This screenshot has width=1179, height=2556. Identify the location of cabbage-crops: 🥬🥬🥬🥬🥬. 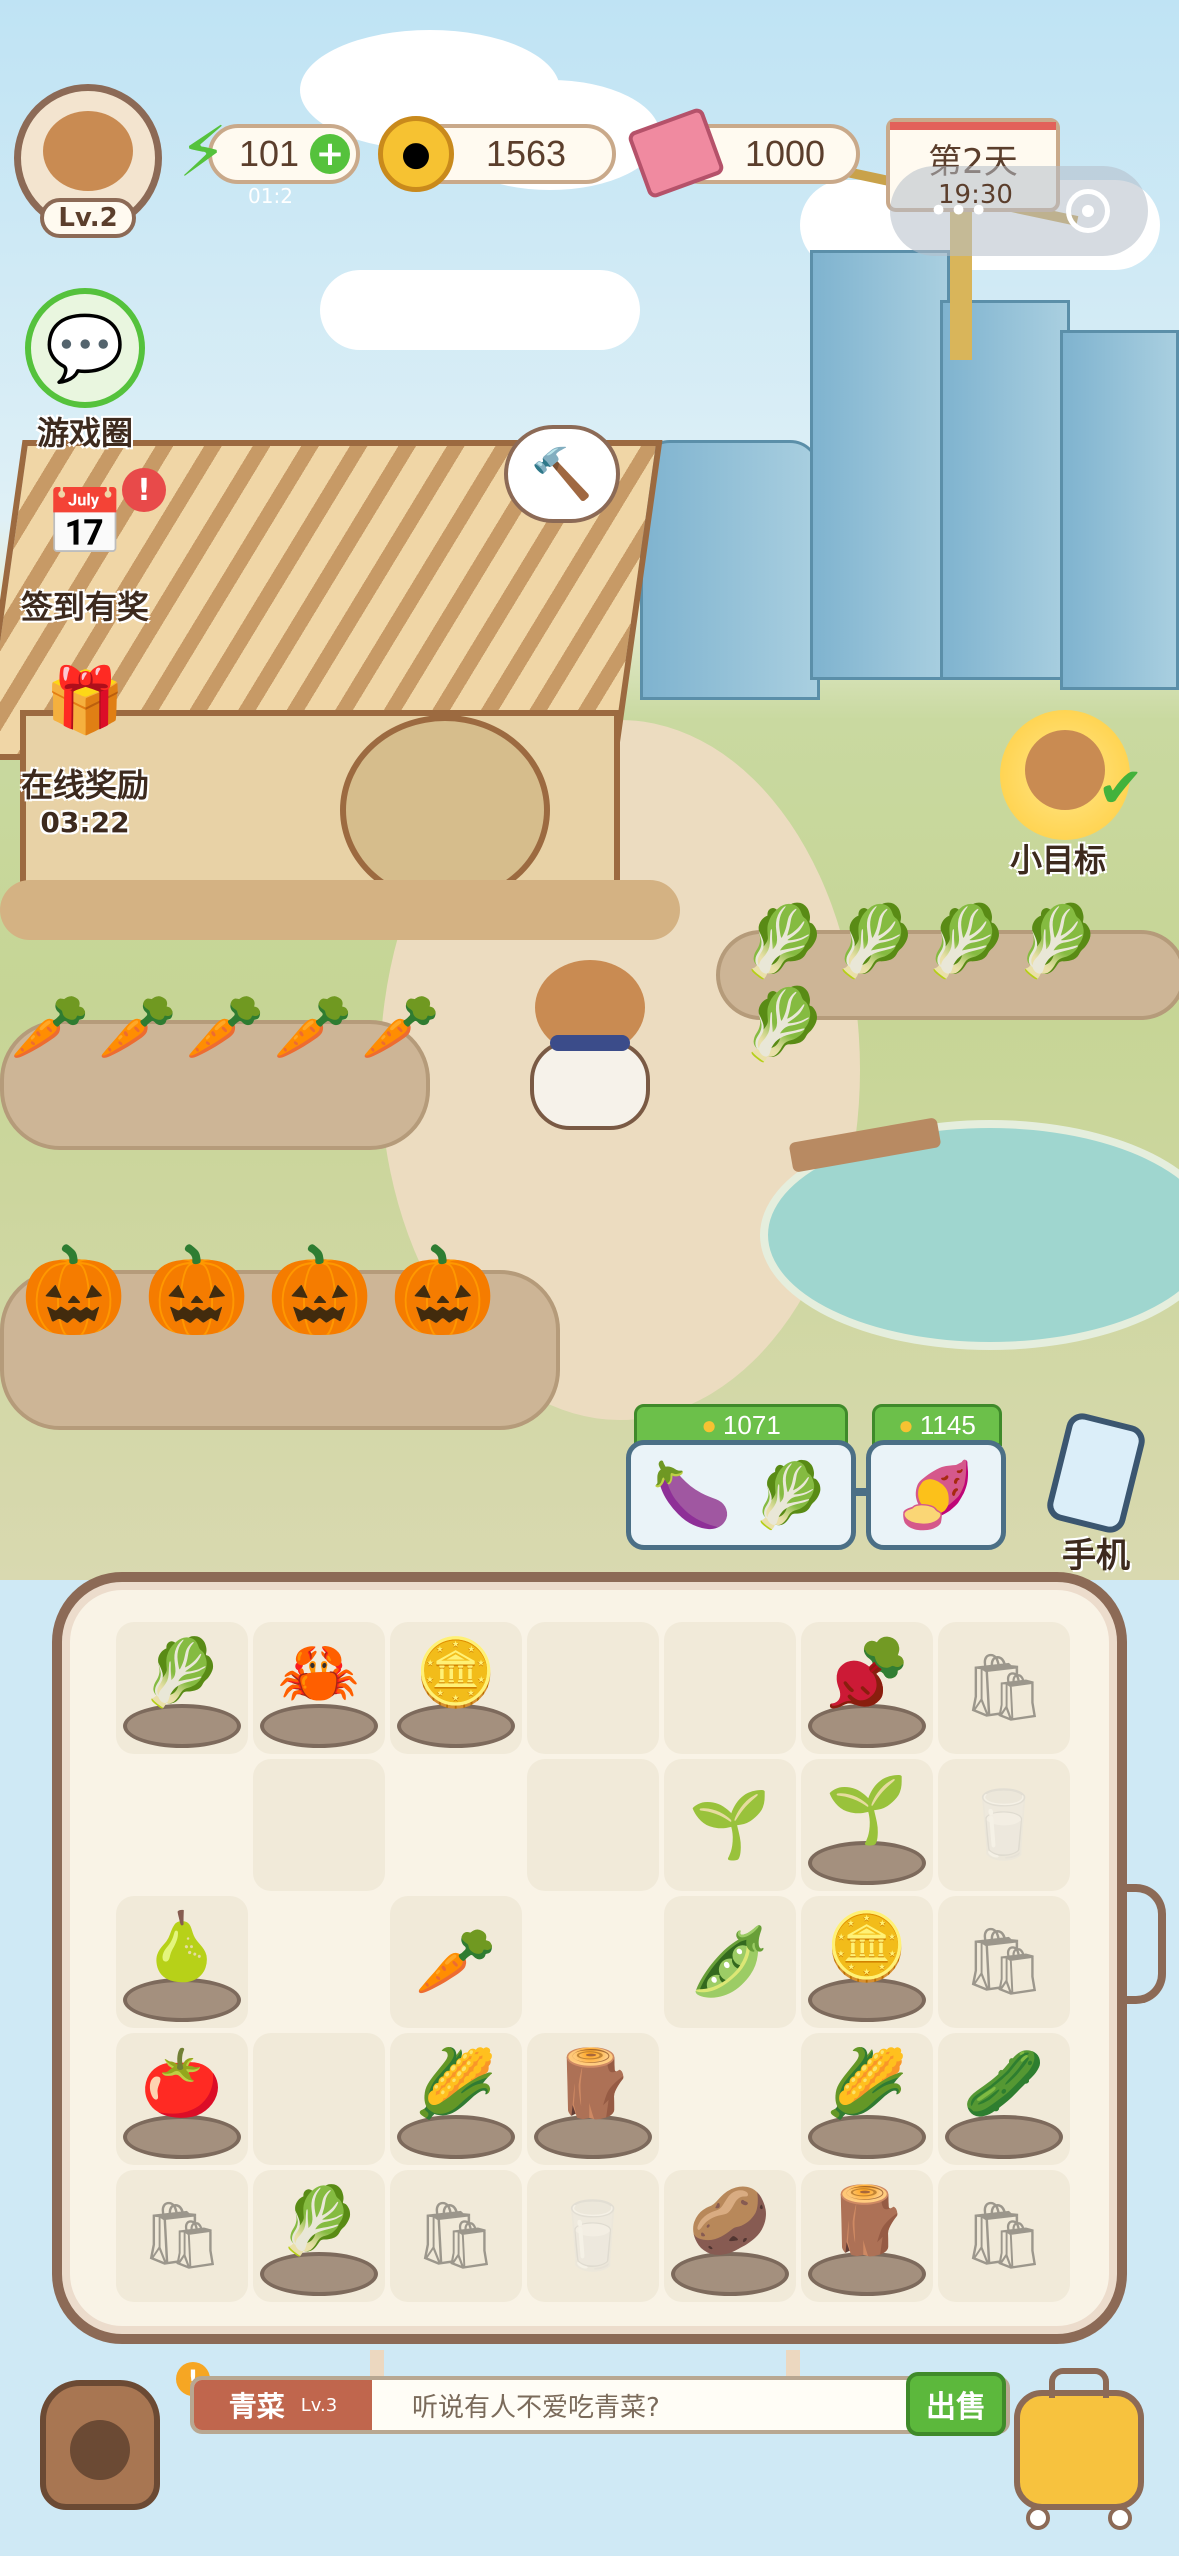
(922, 982).